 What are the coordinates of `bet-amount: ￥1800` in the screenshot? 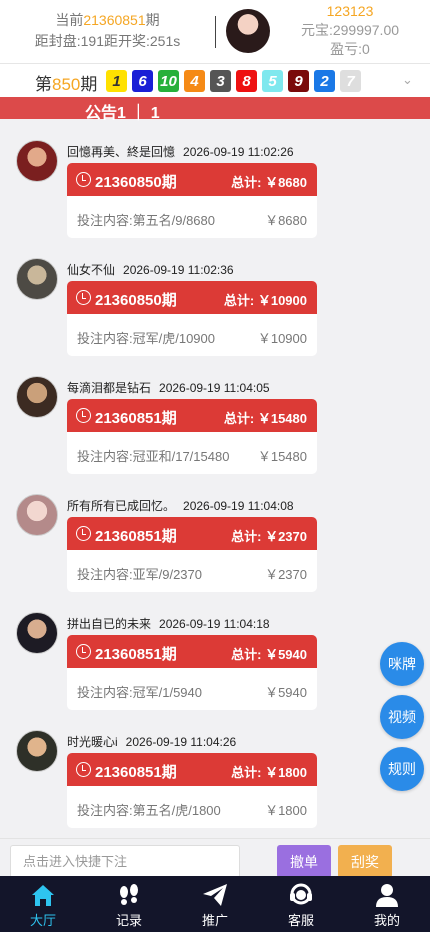 It's located at (286, 810).